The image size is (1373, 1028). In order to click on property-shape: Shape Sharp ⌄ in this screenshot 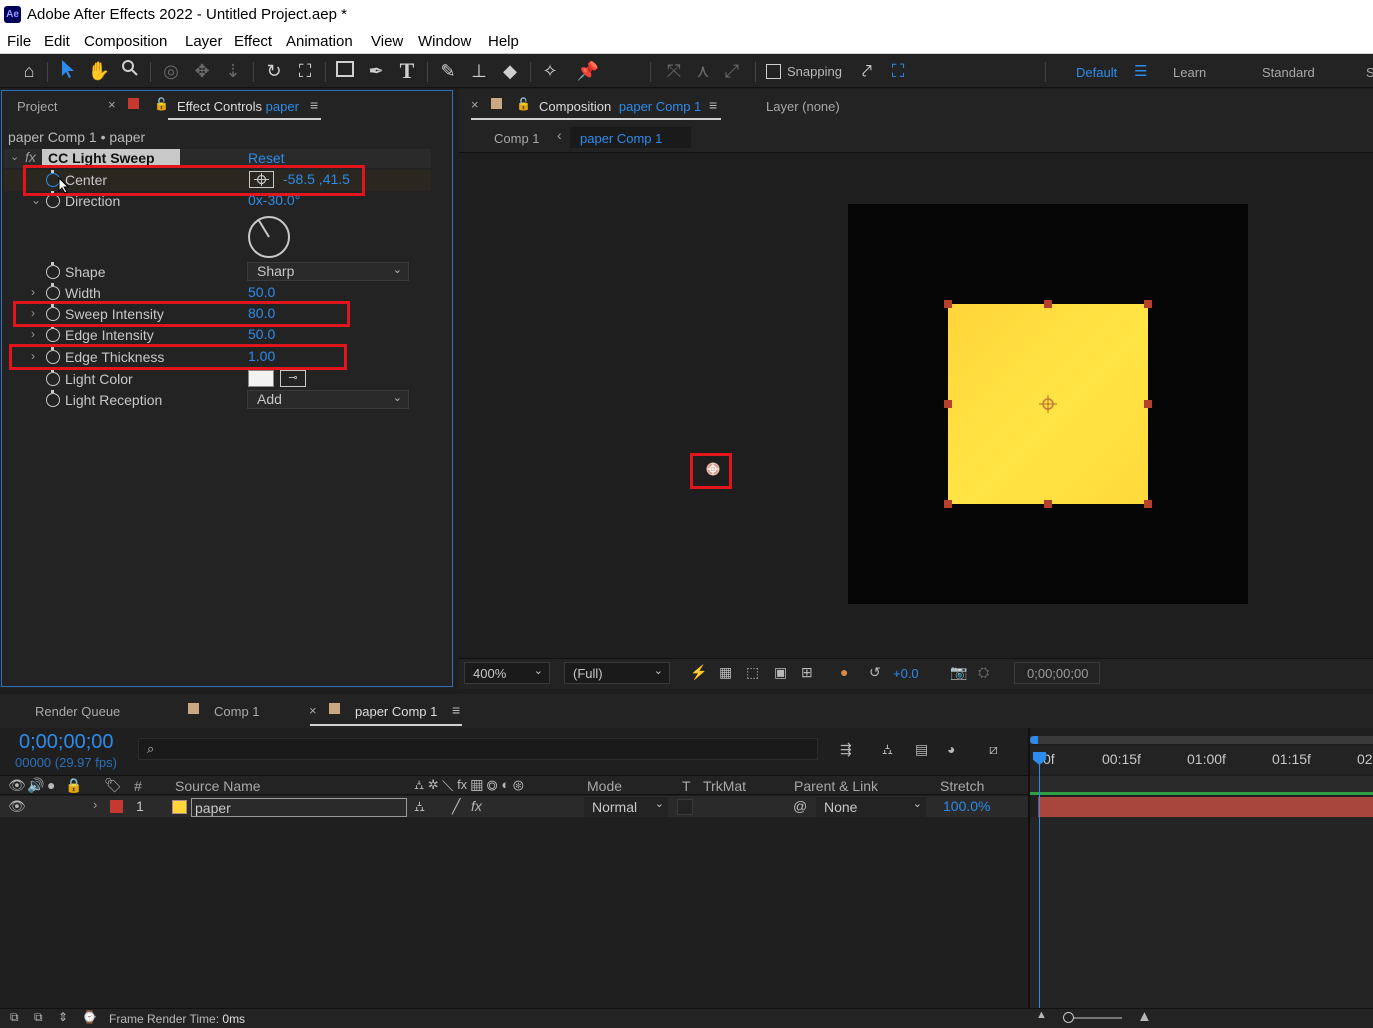, I will do `click(217, 272)`.